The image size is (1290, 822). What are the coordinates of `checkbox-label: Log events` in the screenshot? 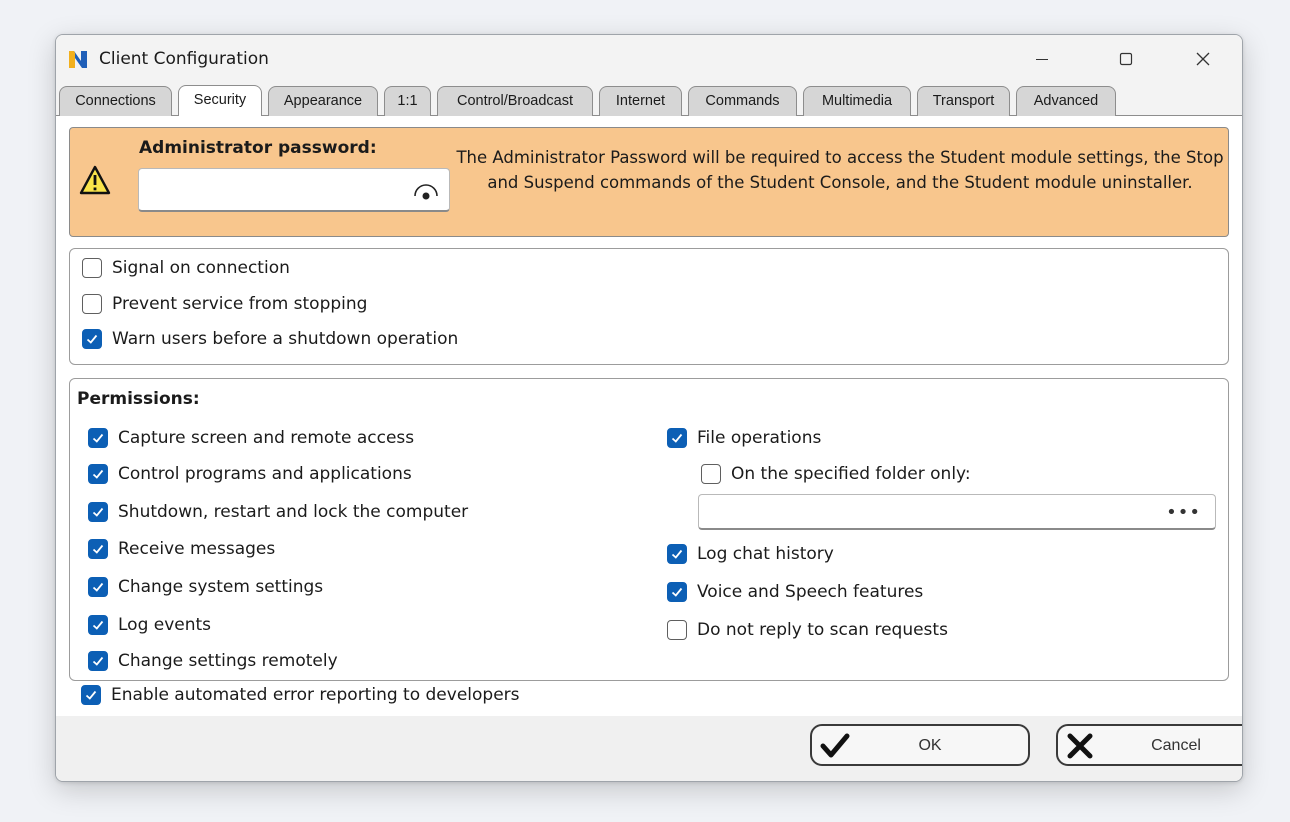 It's located at (165, 625).